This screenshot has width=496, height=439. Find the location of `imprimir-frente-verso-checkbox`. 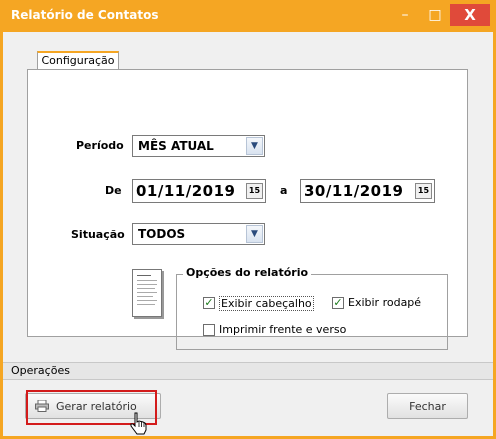

imprimir-frente-verso-checkbox is located at coordinates (209, 330).